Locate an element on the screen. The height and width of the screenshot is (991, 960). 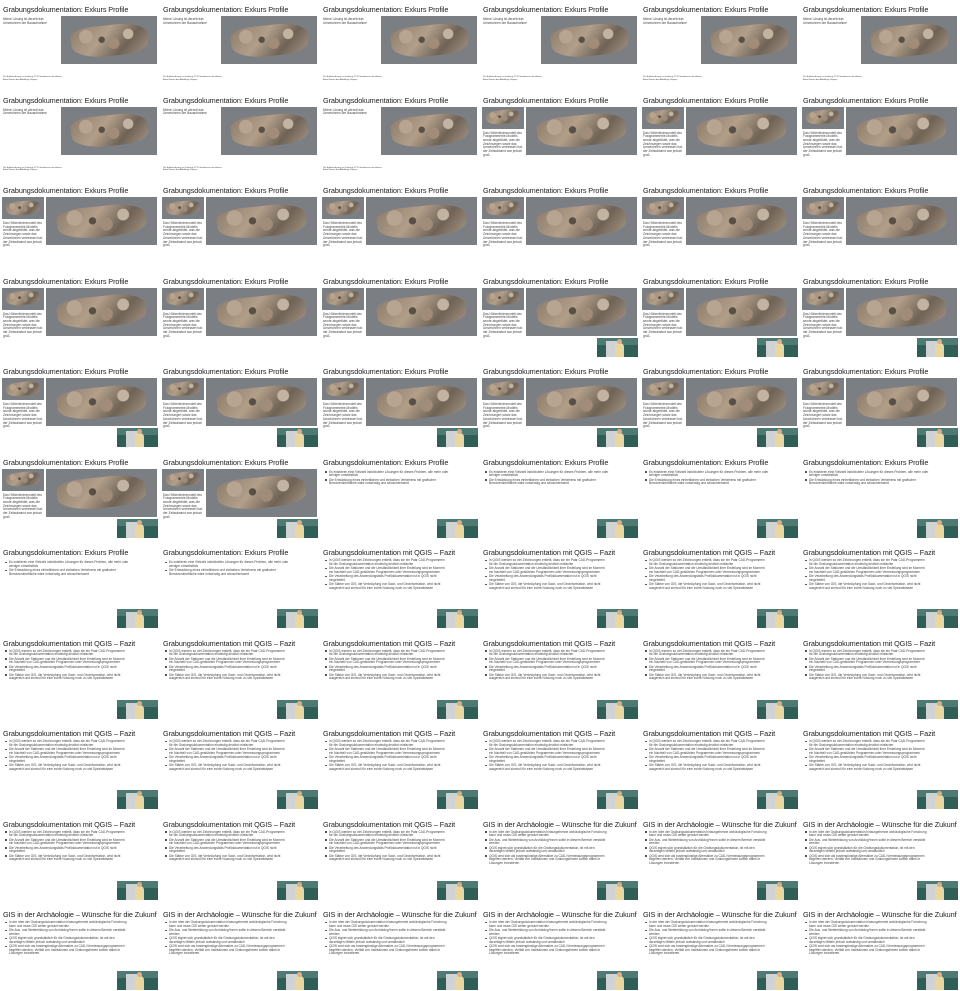
slide-title: Grabungsdokumentation mit QGIS – Fazit is located at coordinates (389, 733).